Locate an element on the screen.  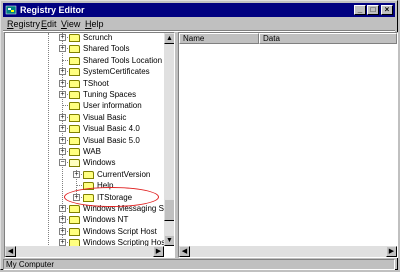
scroll-up-button: ▲ is located at coordinates (169, 38).